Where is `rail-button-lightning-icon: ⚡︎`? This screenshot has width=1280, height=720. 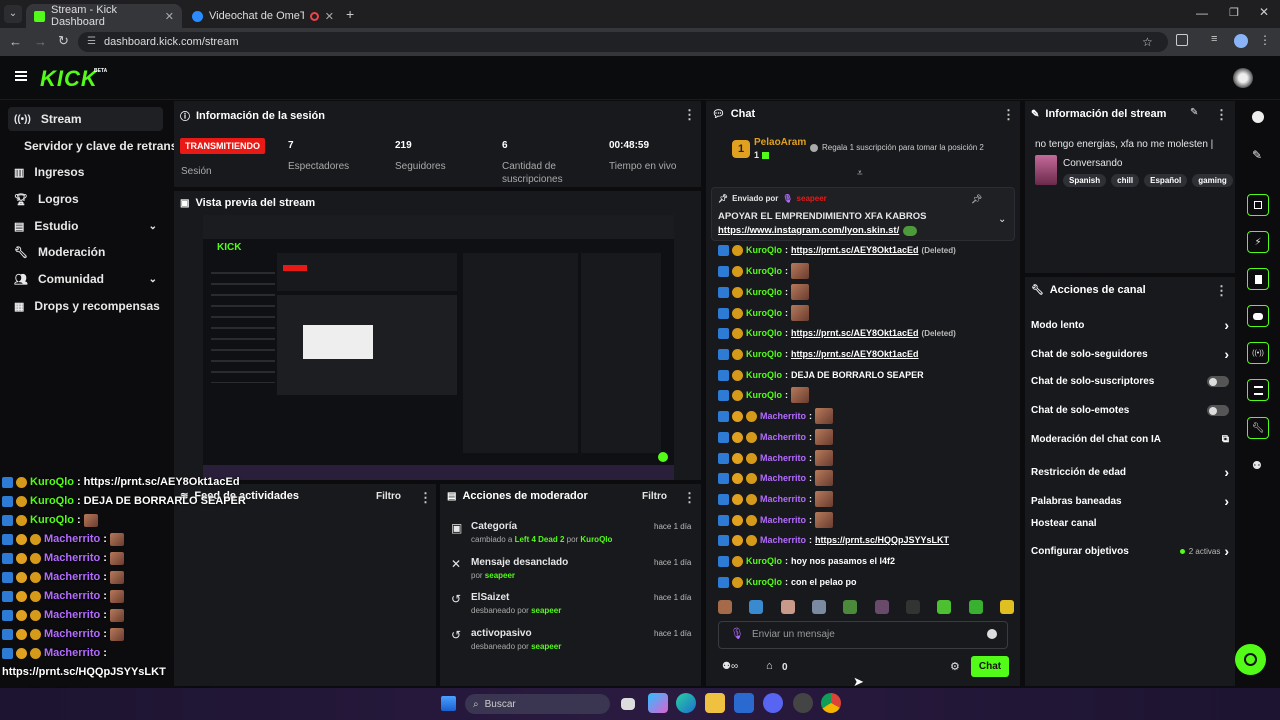
rail-button-lightning-icon: ⚡︎ is located at coordinates (1258, 242).